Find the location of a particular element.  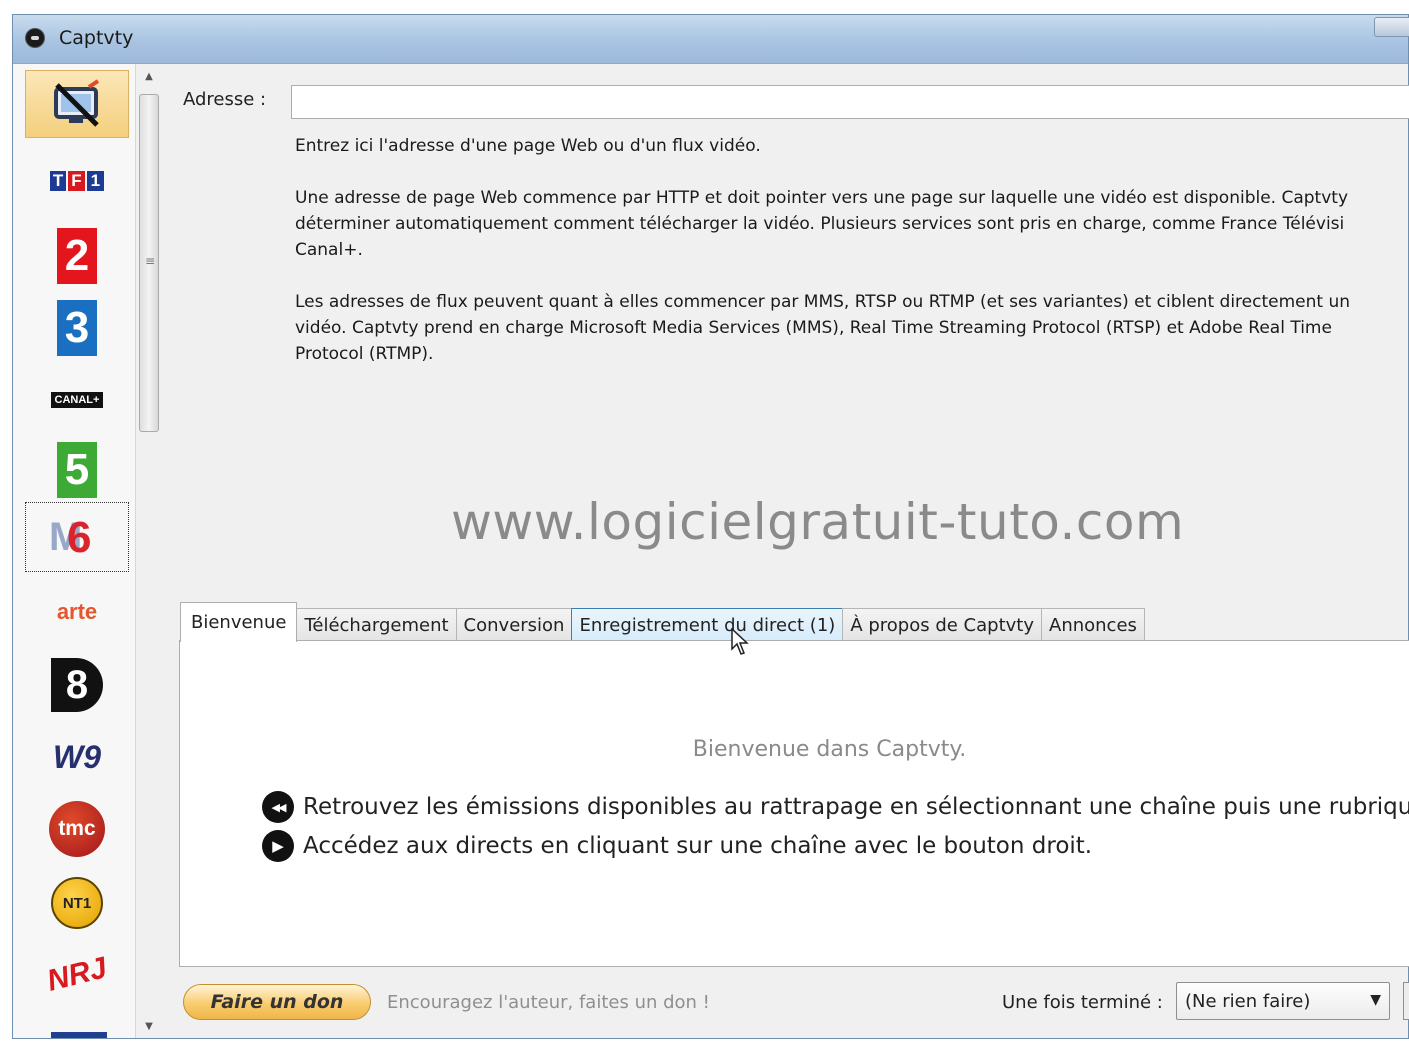

welcome-title: Bienvenue dans Captvty. is located at coordinates (829, 749).